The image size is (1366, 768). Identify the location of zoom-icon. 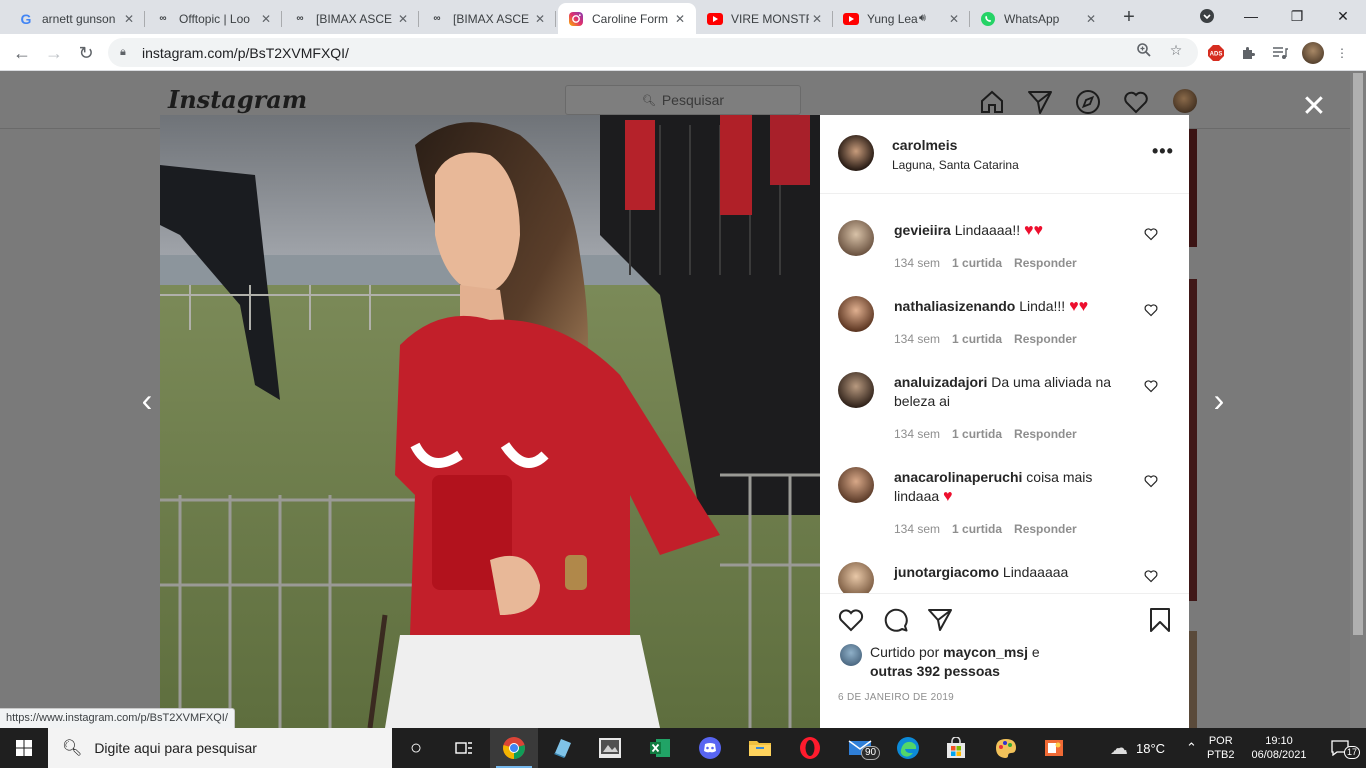
(1144, 50).